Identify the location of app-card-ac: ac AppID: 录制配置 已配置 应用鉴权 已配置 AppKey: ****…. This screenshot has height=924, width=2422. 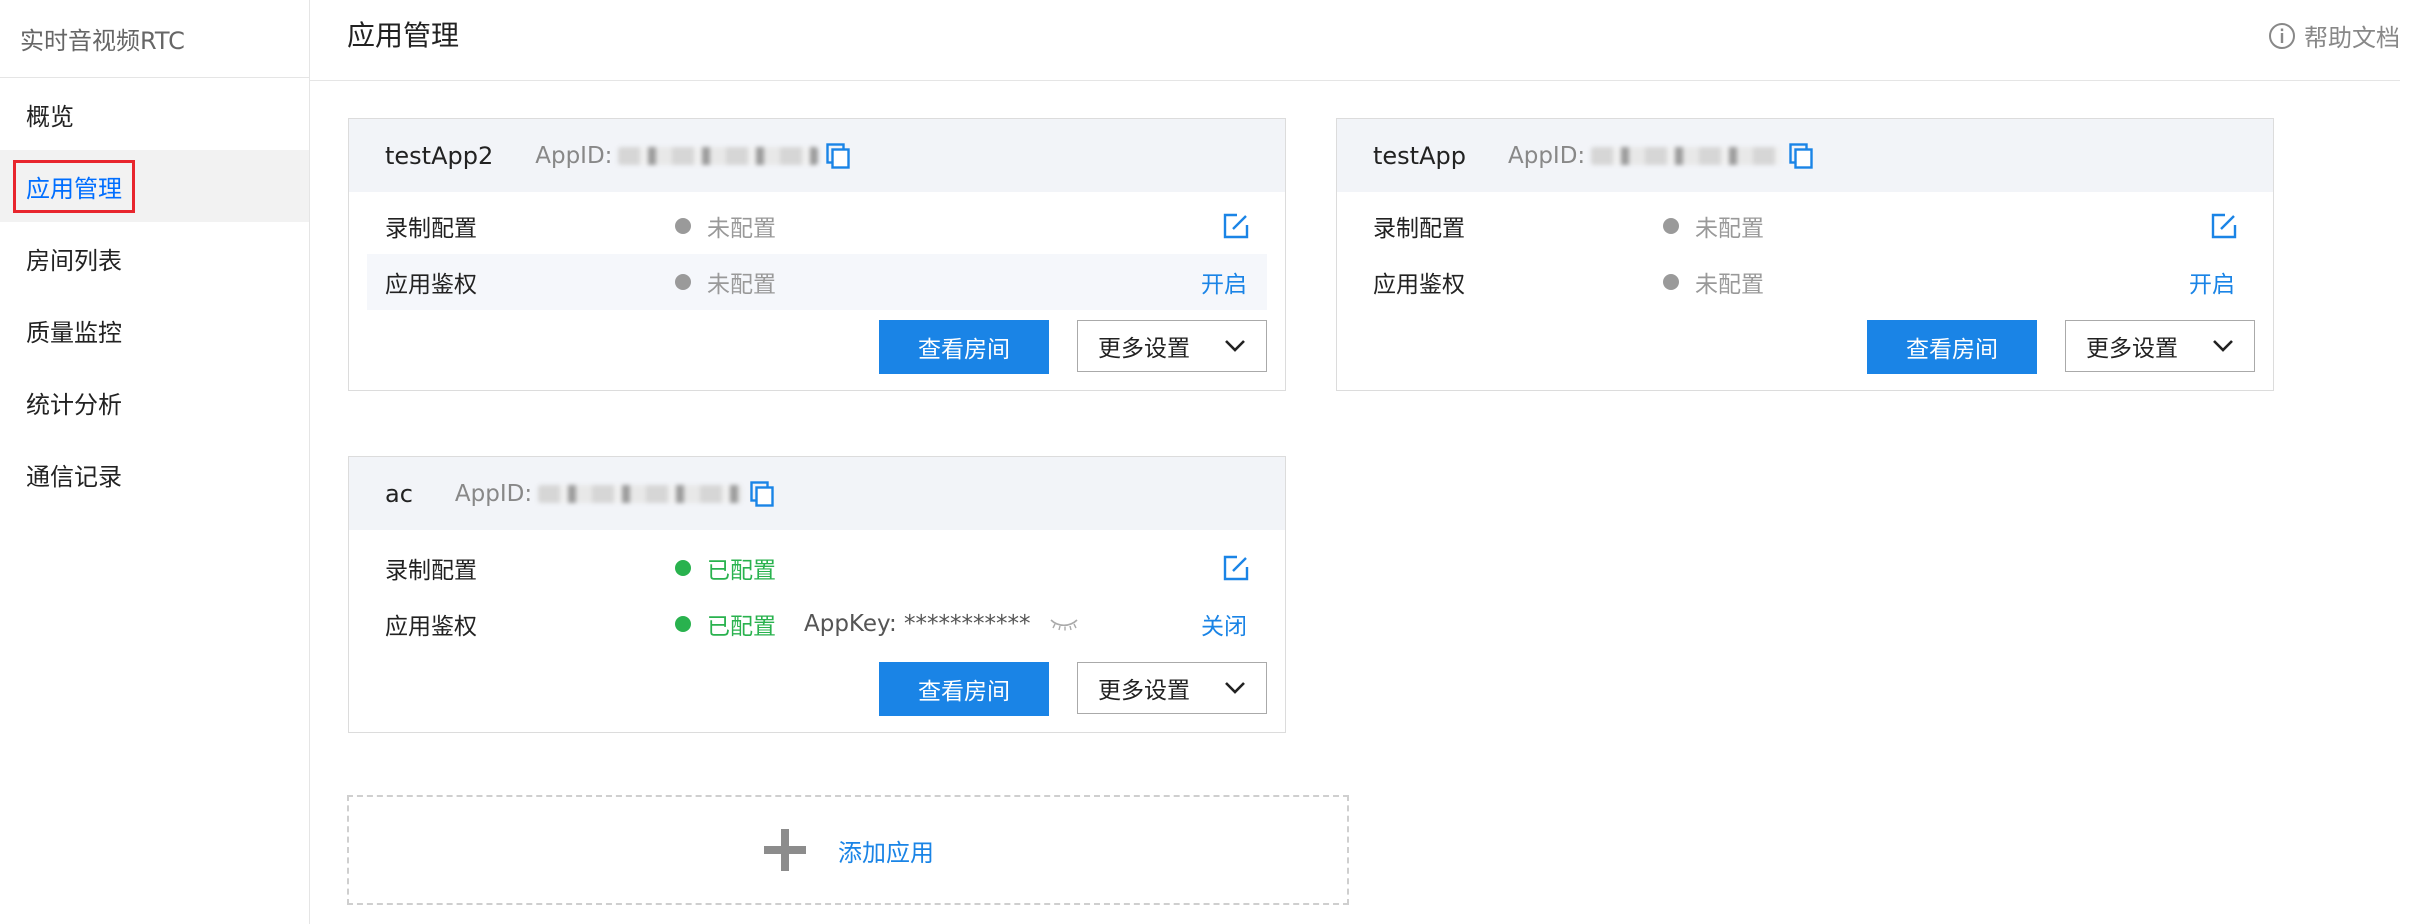
(817, 594).